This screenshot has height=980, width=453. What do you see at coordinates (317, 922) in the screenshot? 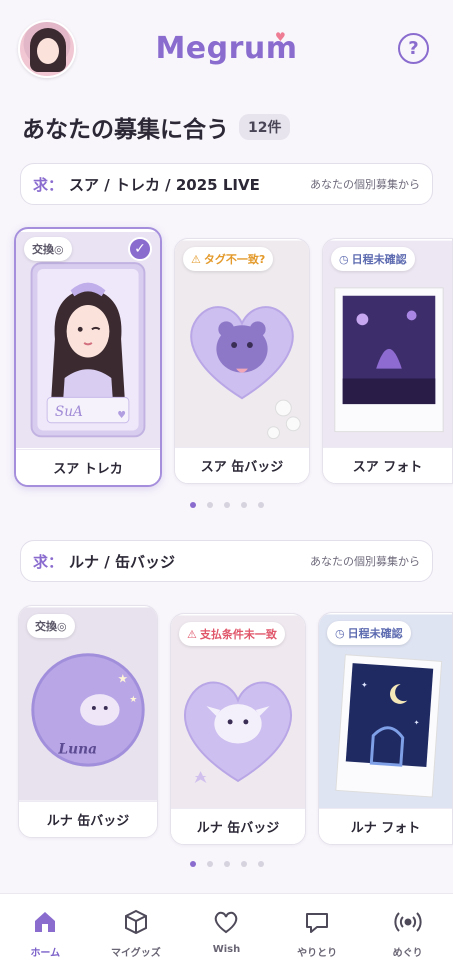
I see `chat-icon` at bounding box center [317, 922].